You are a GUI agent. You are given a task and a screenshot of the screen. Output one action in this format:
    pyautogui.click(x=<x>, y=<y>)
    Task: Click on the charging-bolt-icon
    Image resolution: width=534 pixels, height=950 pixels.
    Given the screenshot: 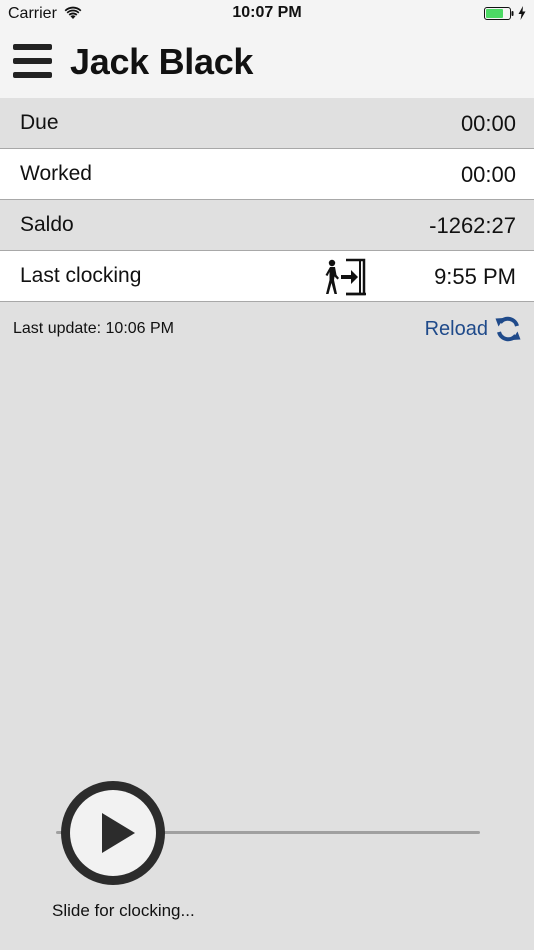 What is the action you would take?
    pyautogui.click(x=522, y=13)
    